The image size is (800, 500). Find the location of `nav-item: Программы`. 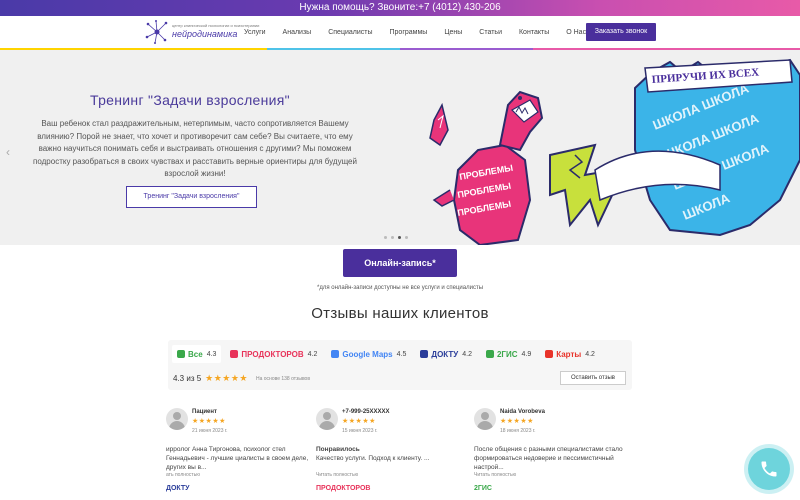

nav-item: Программы is located at coordinates (409, 32).